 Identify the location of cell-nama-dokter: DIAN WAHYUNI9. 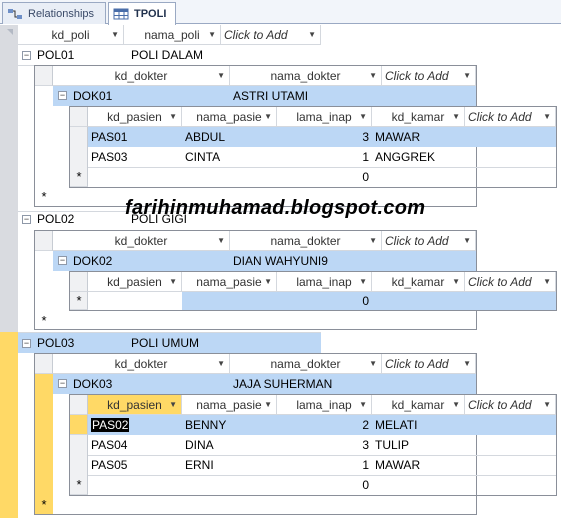
(306, 261).